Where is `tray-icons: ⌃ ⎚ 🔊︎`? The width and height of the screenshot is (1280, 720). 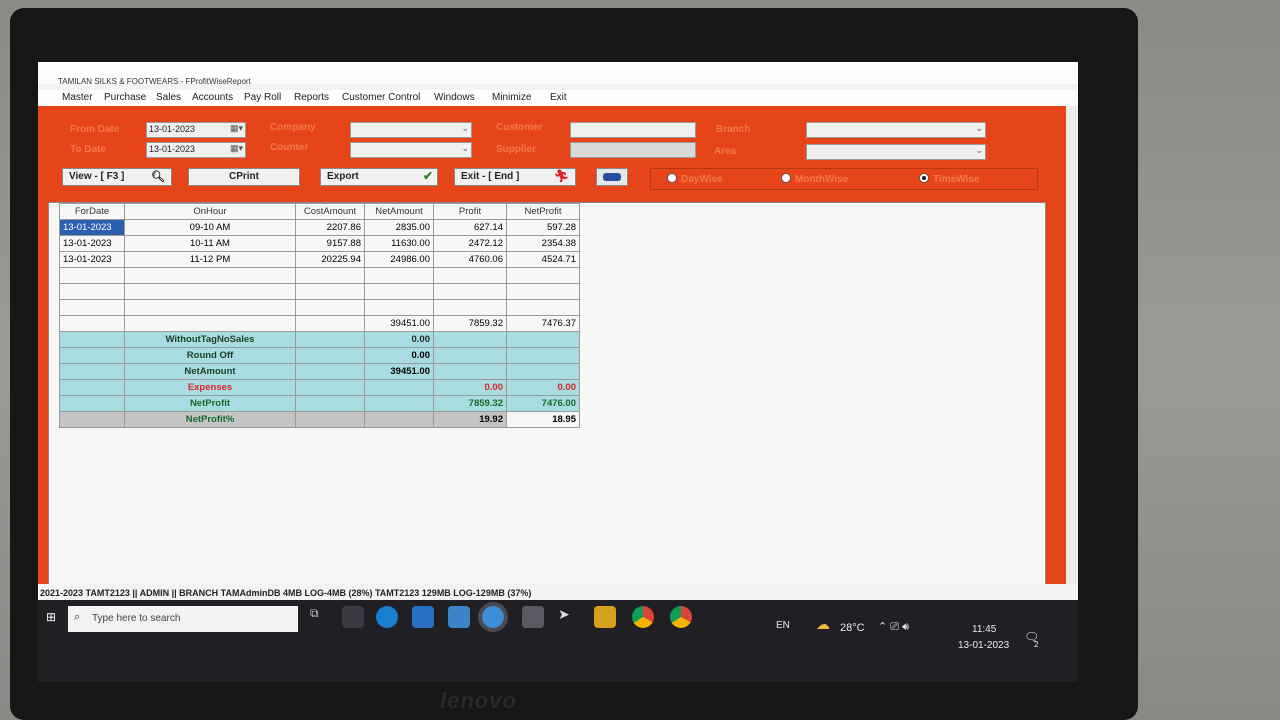
tray-icons: ⌃ ⎚ 🔊︎ is located at coordinates (893, 627).